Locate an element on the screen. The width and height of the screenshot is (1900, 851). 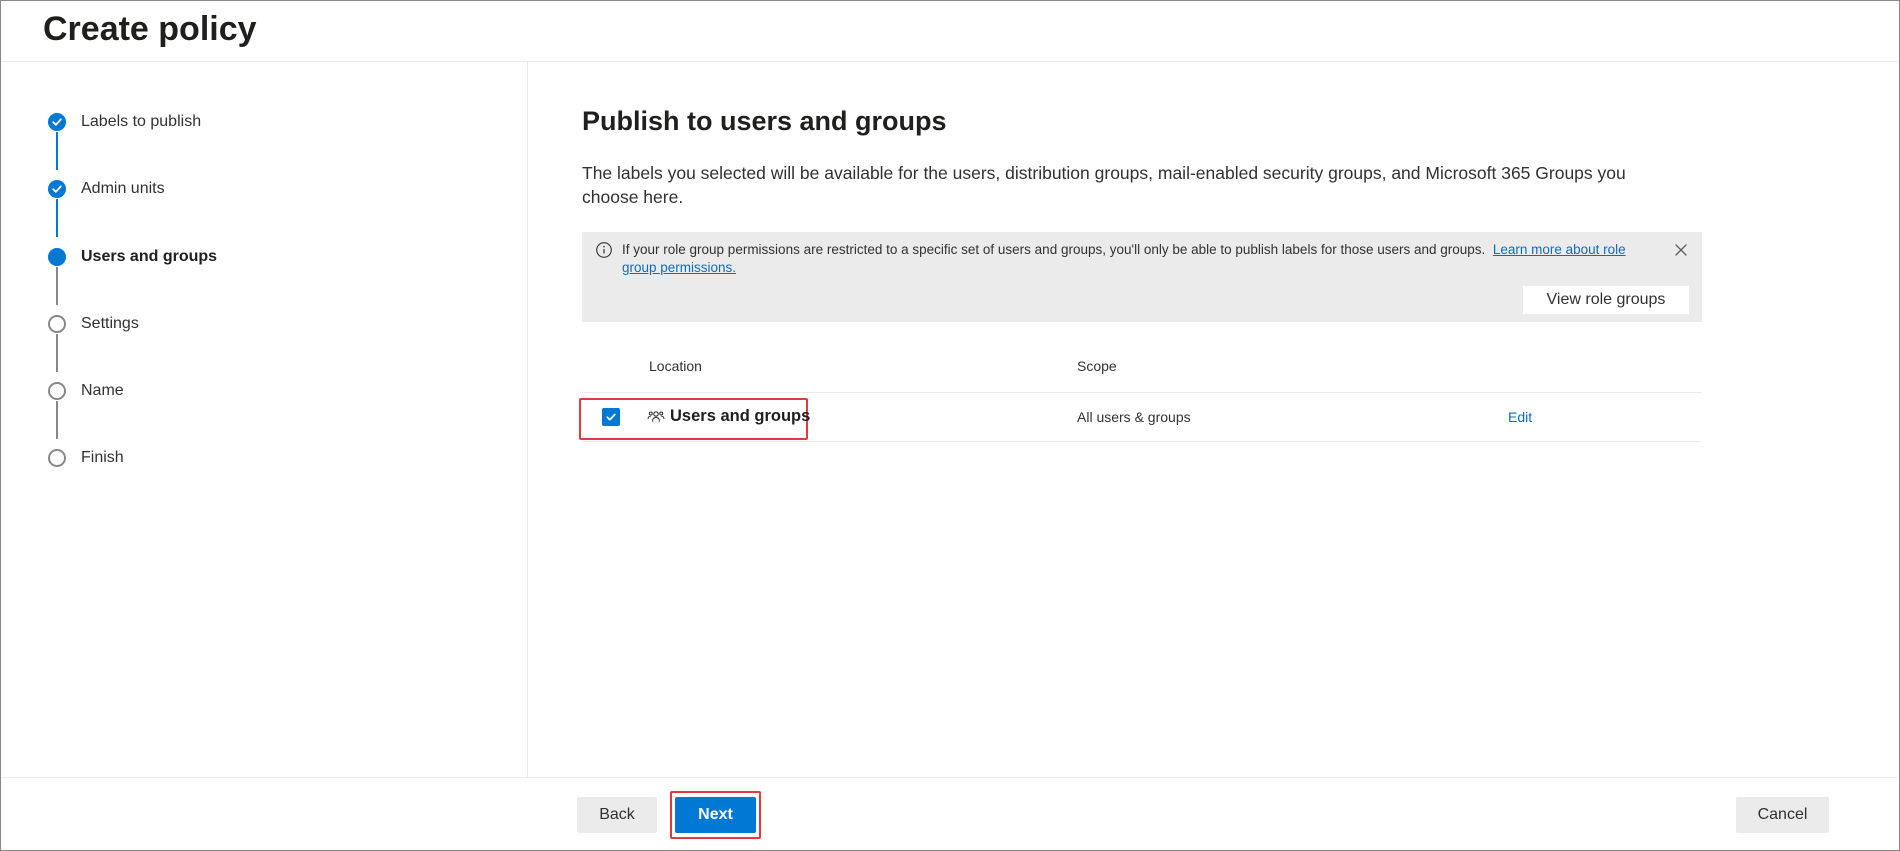
row-checkbox is located at coordinates (611, 417).